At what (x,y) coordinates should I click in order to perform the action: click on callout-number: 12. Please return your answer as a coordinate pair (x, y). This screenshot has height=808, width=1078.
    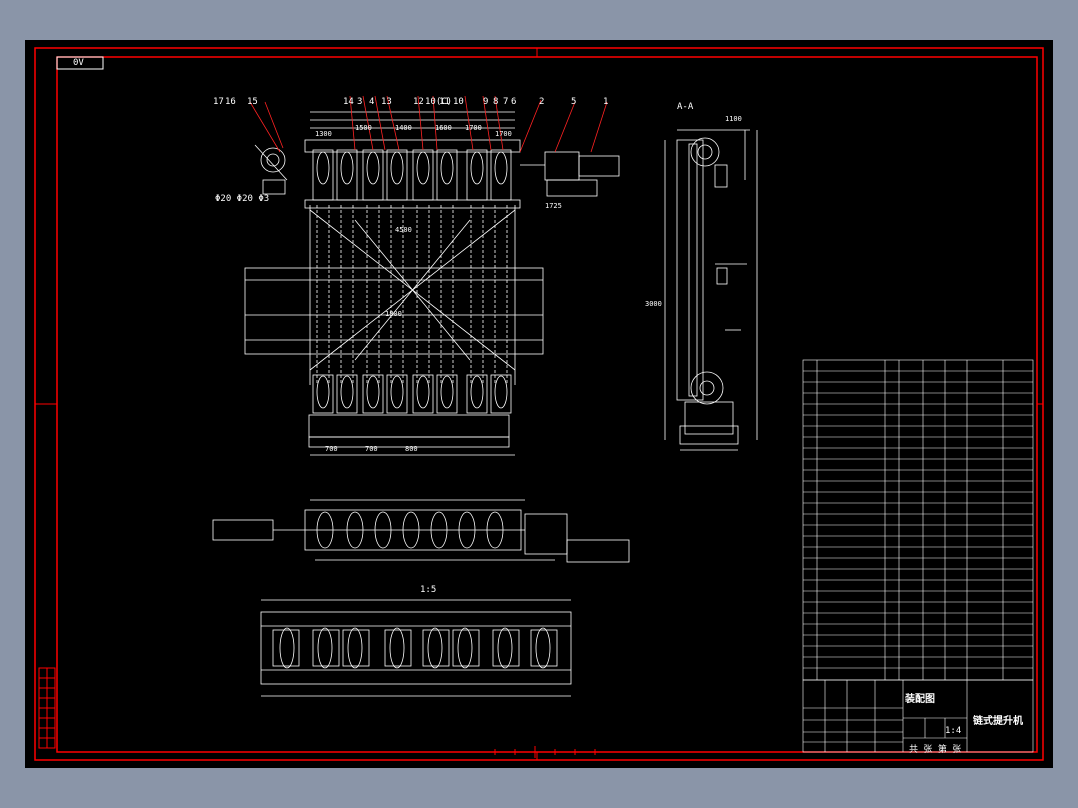
    Looking at the image, I should click on (418, 102).